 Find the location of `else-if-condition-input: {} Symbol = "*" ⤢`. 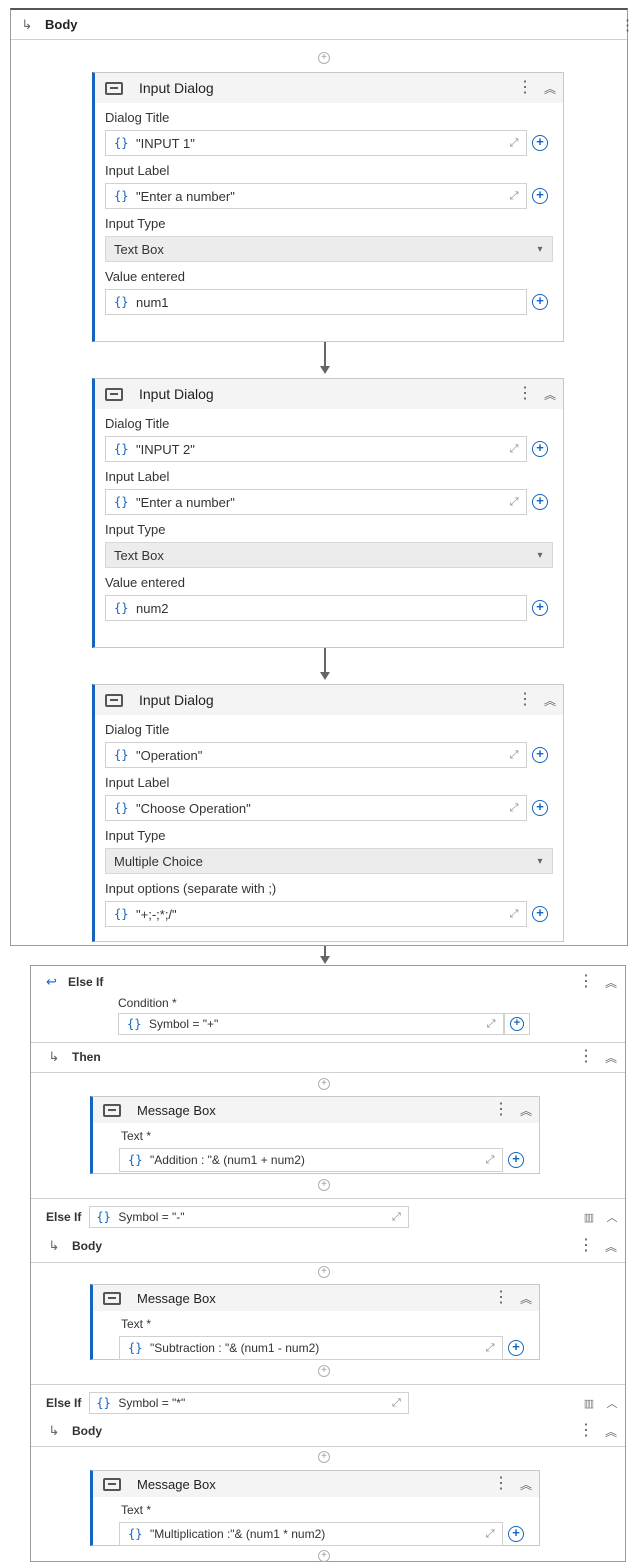

else-if-condition-input: {} Symbol = "*" ⤢ is located at coordinates (249, 1403).